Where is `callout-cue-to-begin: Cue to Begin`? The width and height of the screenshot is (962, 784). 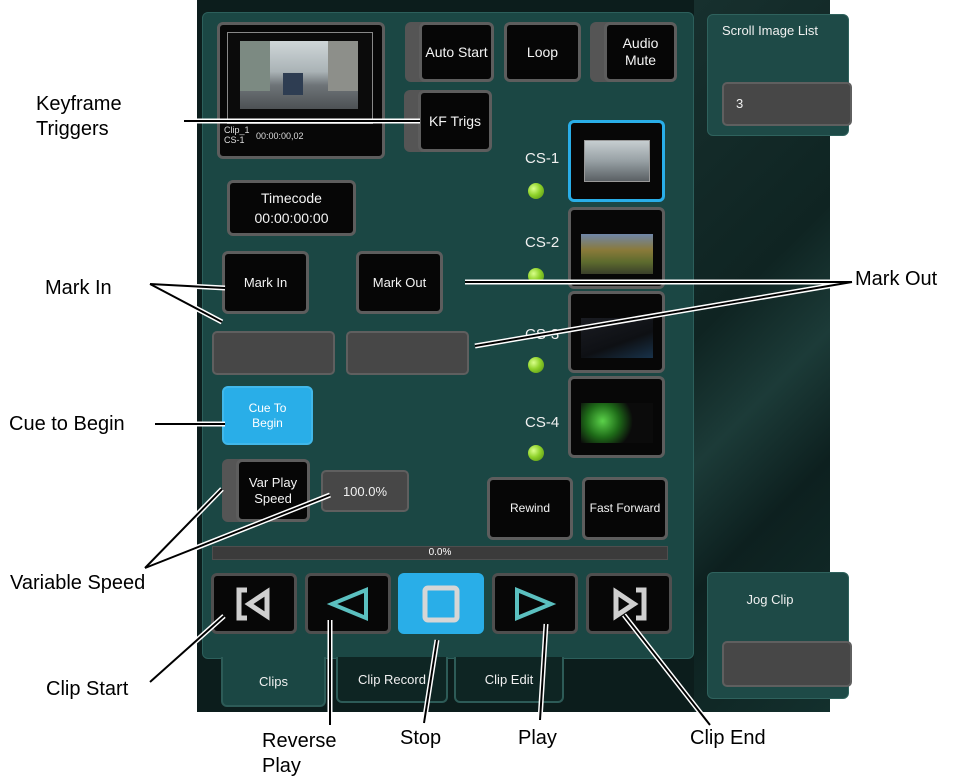
callout-cue-to-begin: Cue to Begin is located at coordinates (67, 424).